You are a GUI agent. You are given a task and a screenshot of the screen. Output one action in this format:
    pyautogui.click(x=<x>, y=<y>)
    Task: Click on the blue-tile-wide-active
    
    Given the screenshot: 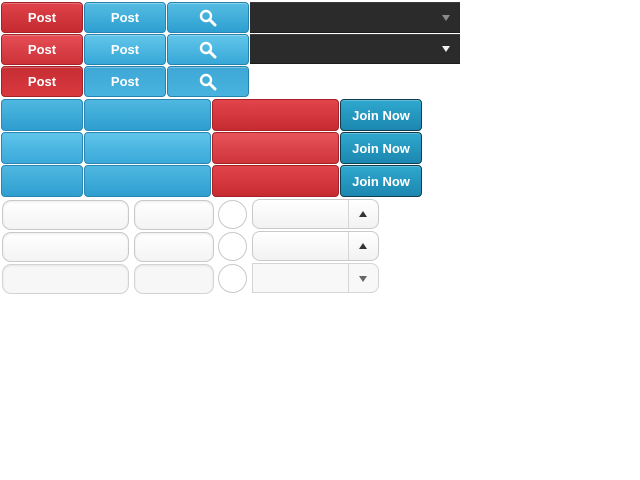 What is the action you would take?
    pyautogui.click(x=147, y=181)
    